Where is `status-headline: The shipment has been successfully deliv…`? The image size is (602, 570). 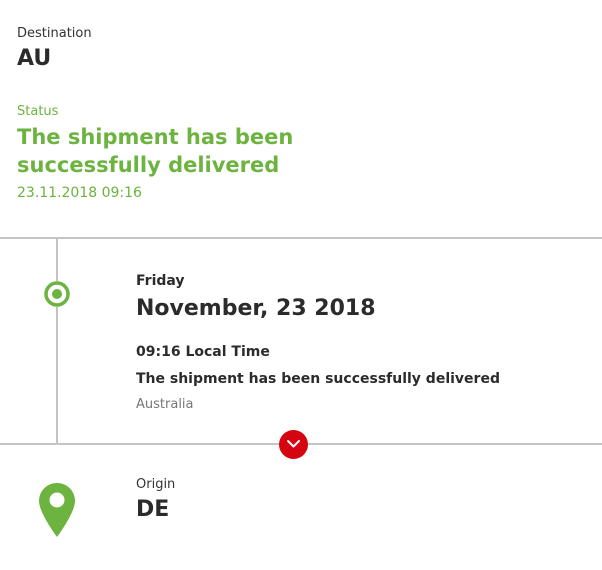 status-headline: The shipment has been successfully deliv… is located at coordinates (155, 151).